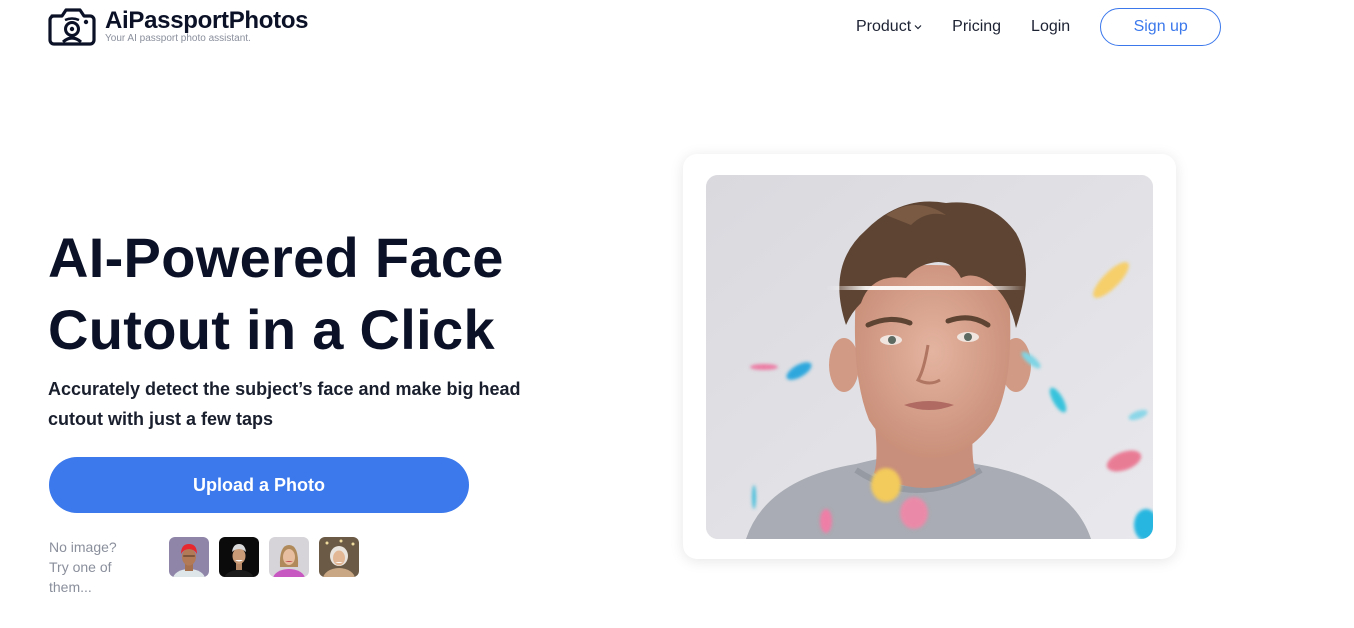  I want to click on signup-button: Sign up, so click(1161, 27).